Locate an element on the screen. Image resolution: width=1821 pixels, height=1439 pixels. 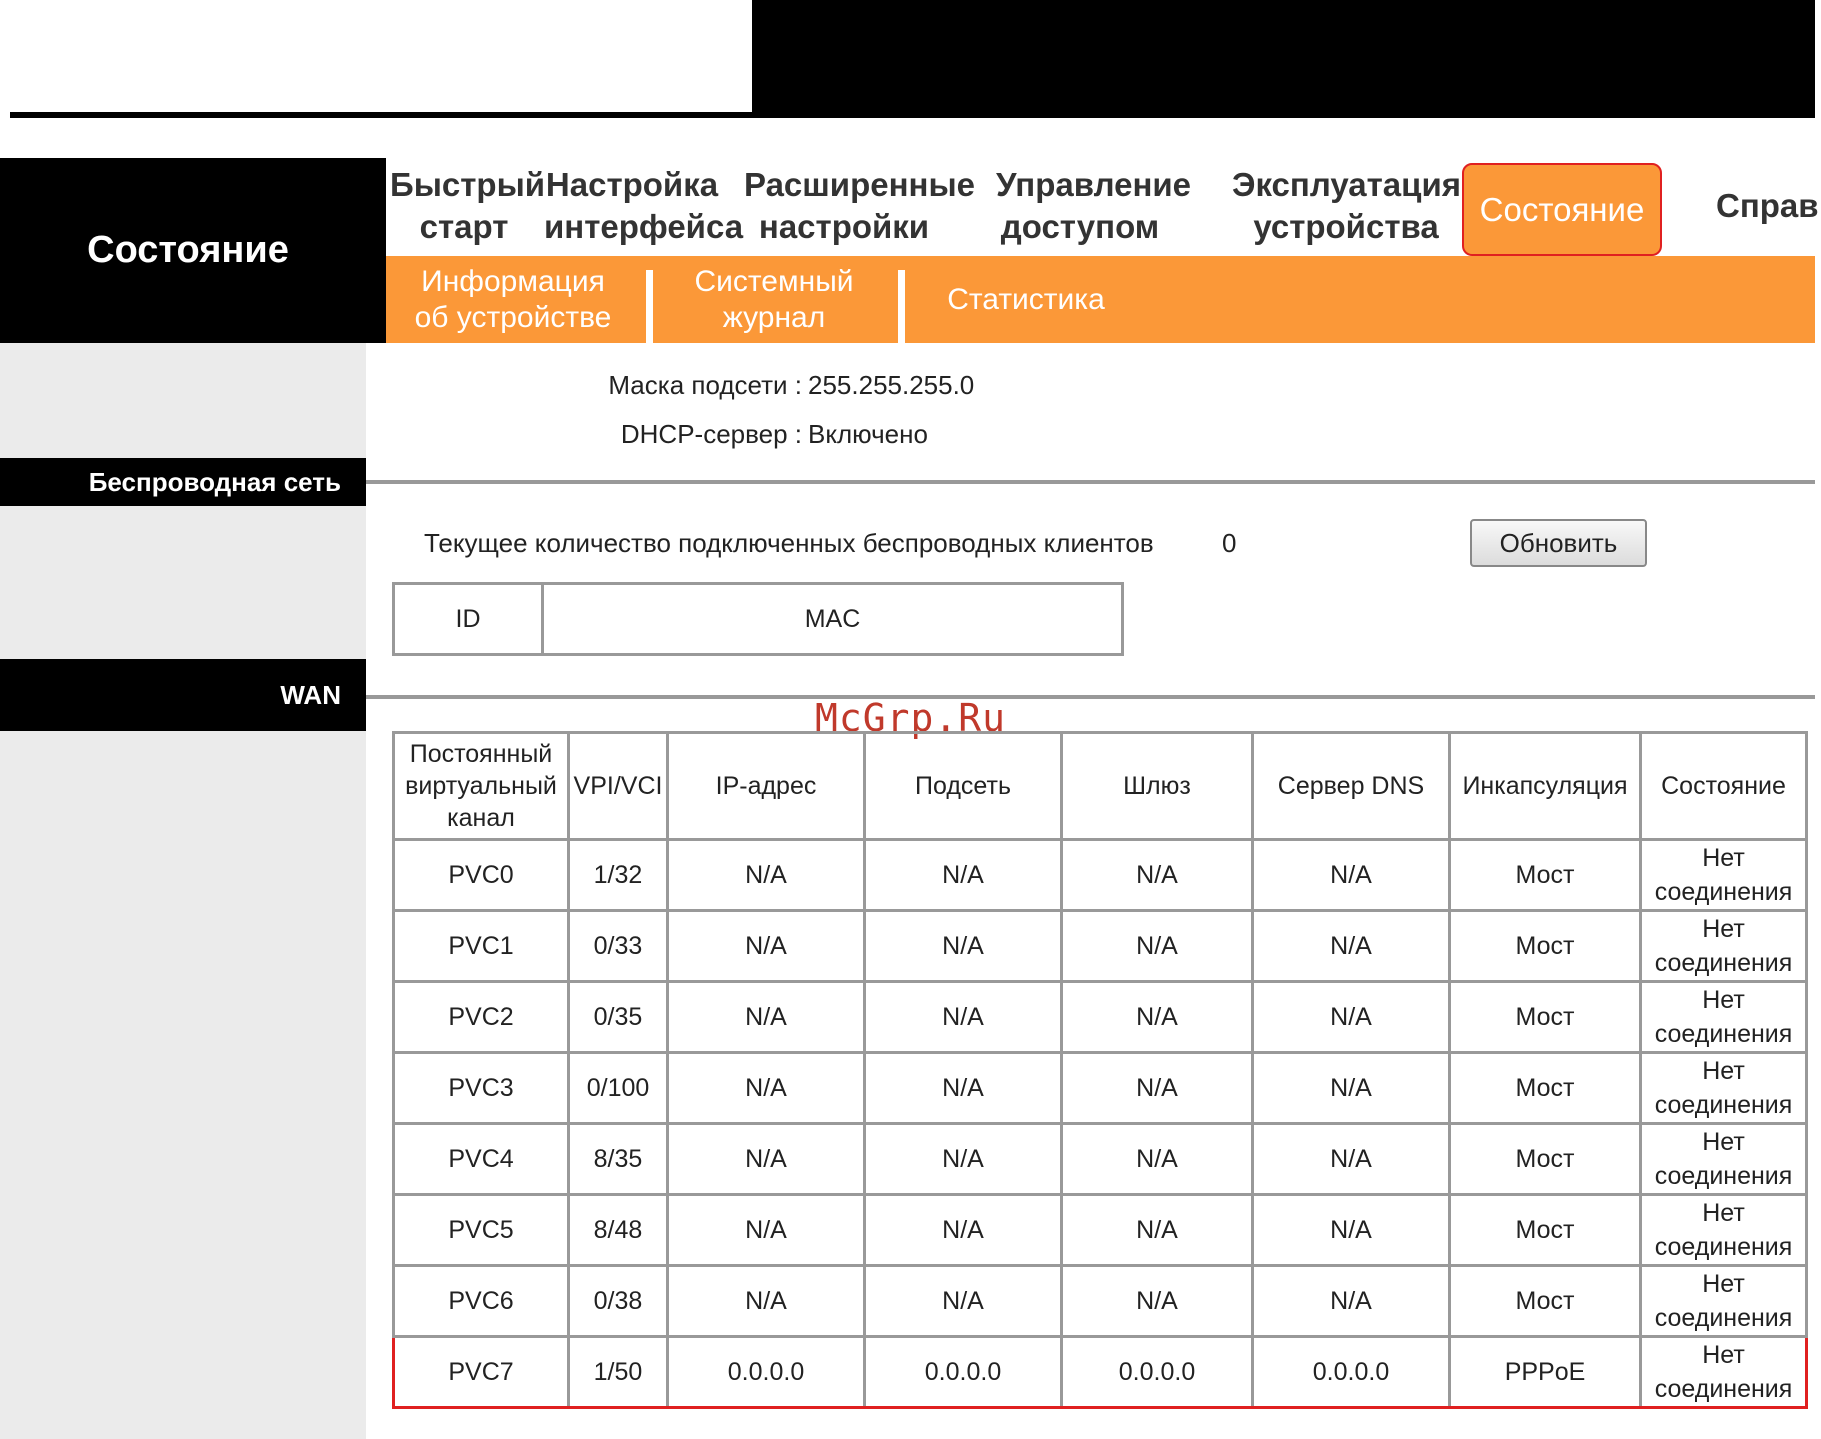
menu-quick-start: Быстрый старт is located at coordinates (467, 206).